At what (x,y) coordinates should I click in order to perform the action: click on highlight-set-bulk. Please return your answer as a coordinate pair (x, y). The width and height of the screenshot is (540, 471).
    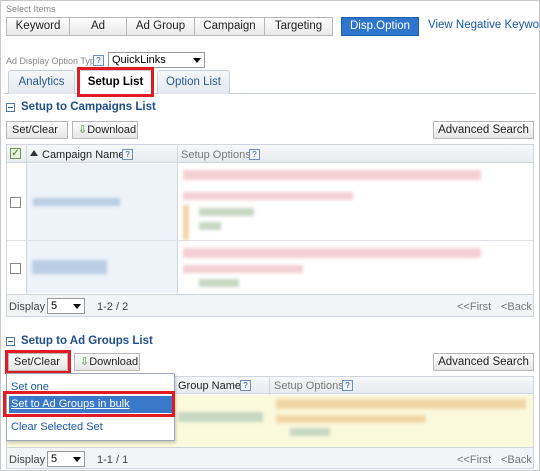
    Looking at the image, I should click on (89, 404).